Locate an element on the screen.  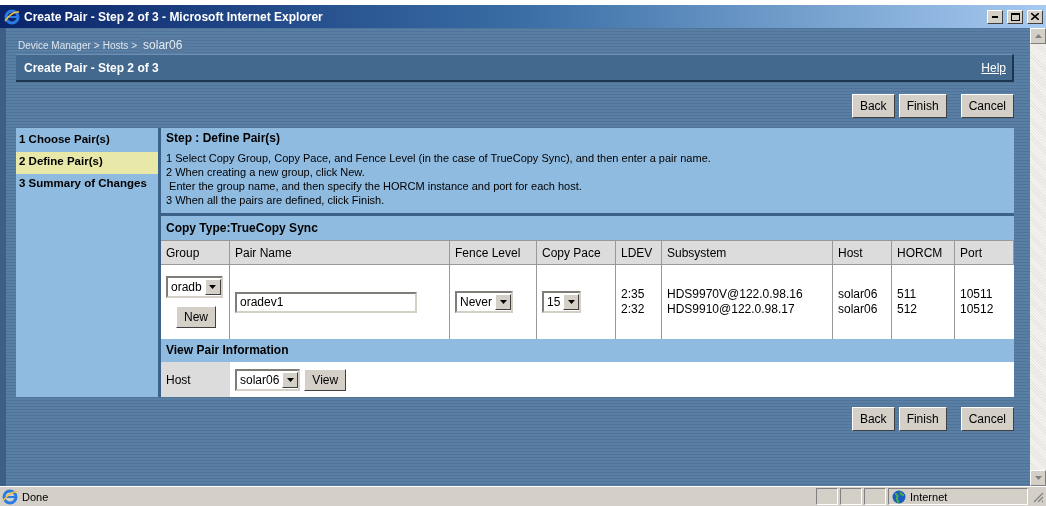
new-button: New is located at coordinates (196, 317).